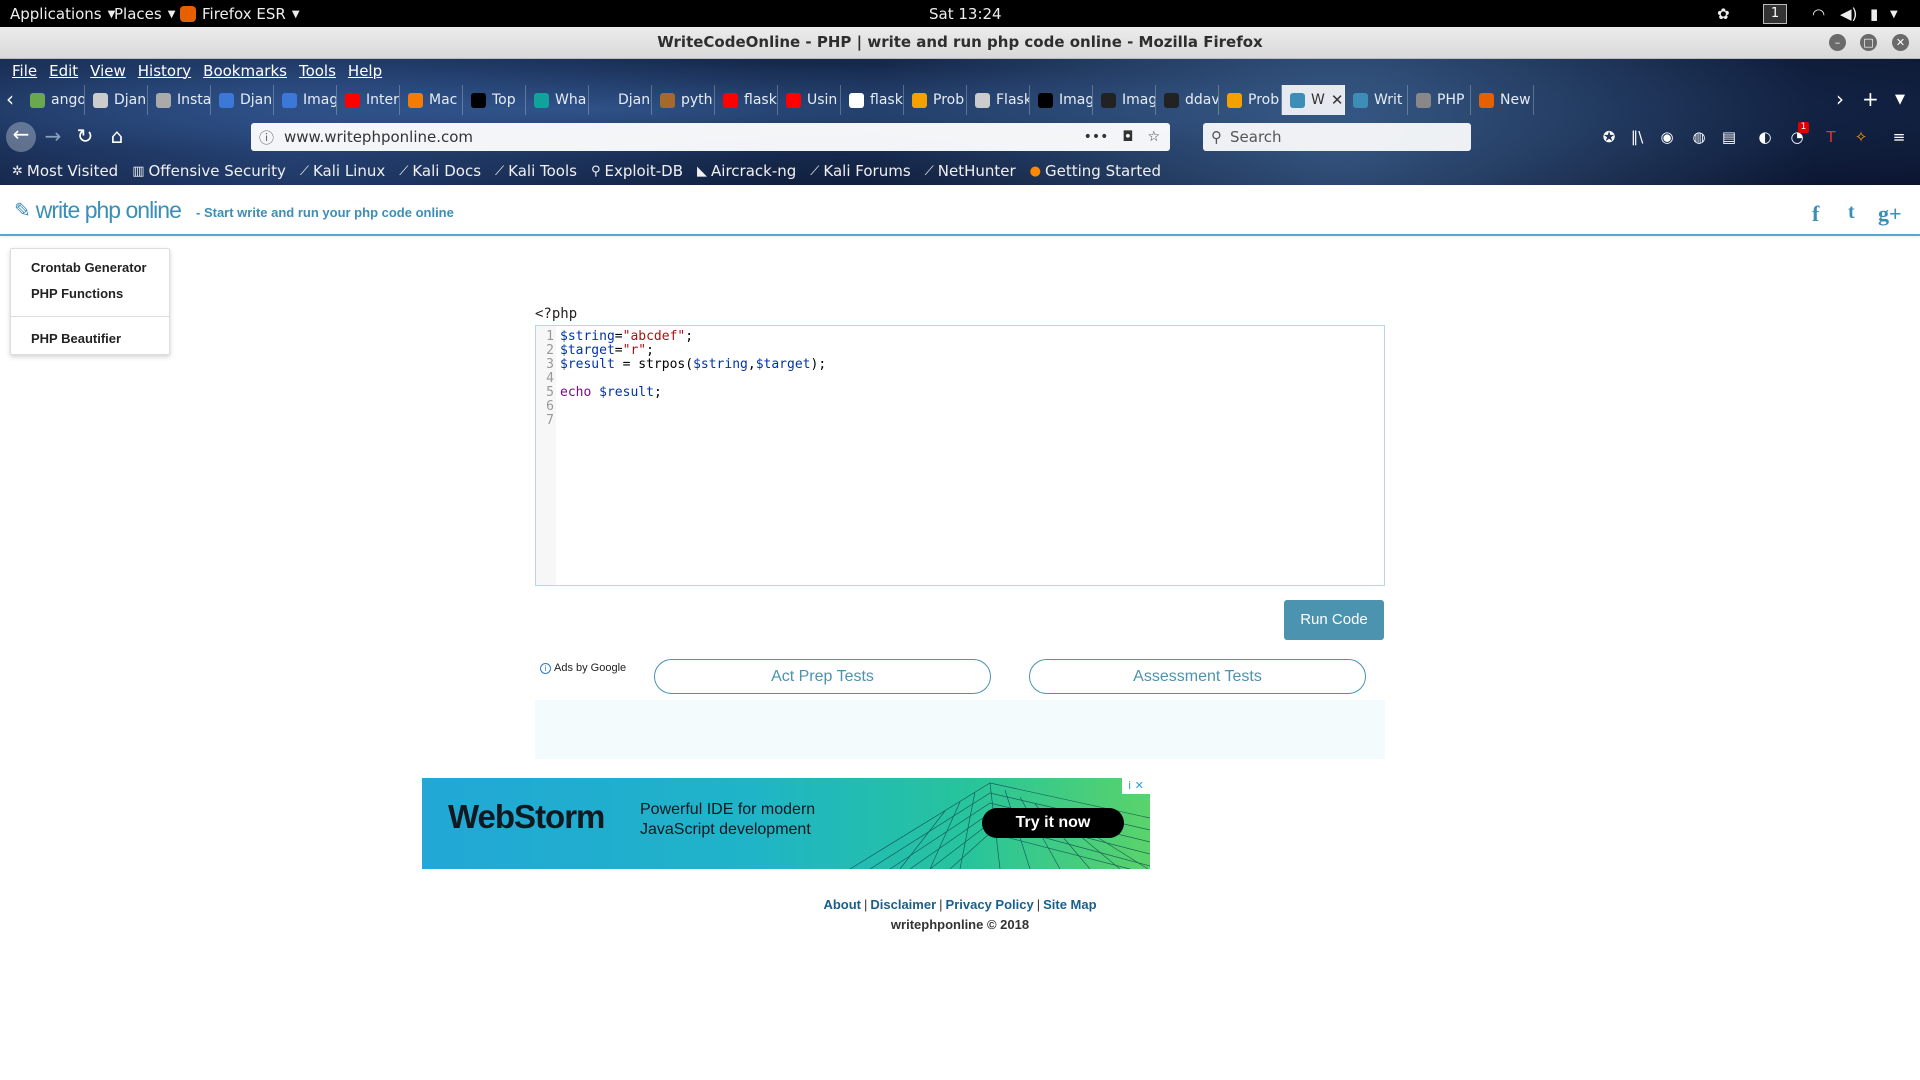  Describe the element at coordinates (1337, 137) in the screenshot. I see `search-bar: ⚲ Search` at that location.